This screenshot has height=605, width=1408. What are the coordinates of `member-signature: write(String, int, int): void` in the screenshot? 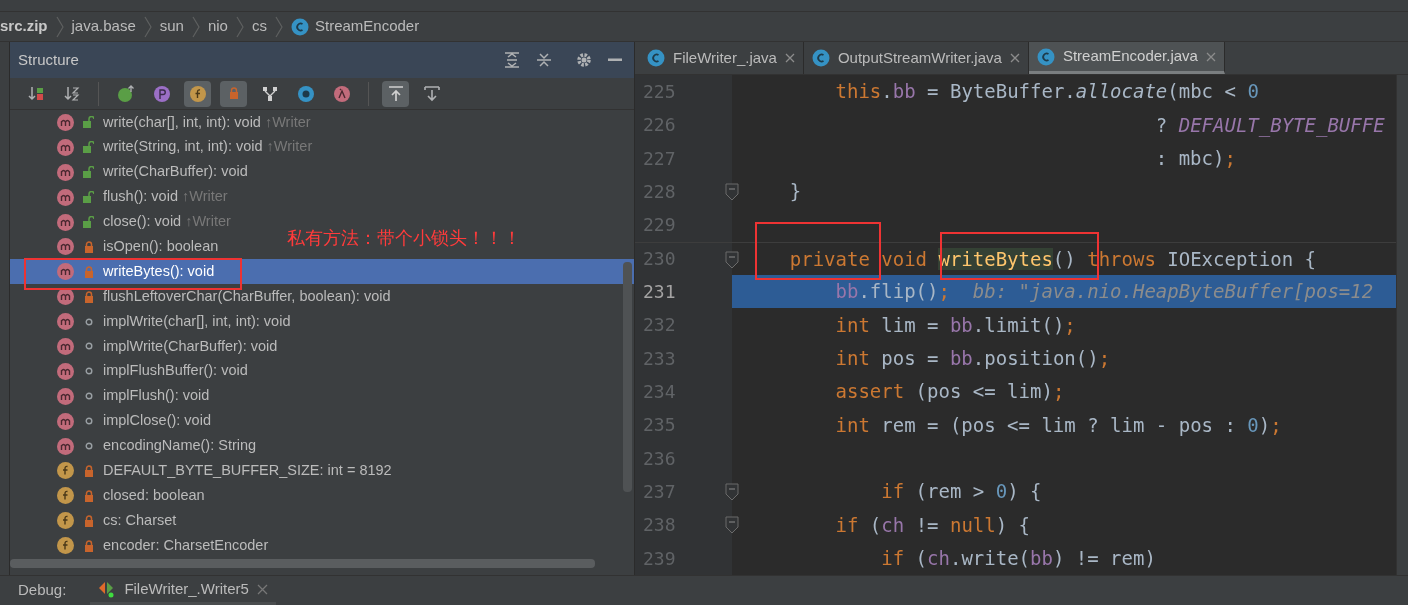 It's located at (183, 147).